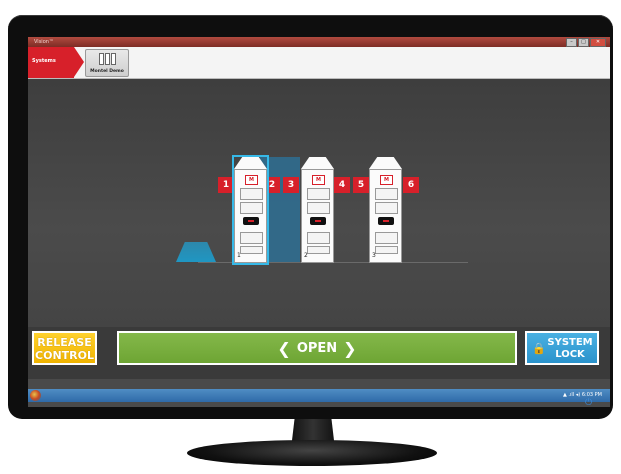 The image size is (621, 474). What do you see at coordinates (319, 63) in the screenshot?
I see `ribbon: Systems Montel Demo` at bounding box center [319, 63].